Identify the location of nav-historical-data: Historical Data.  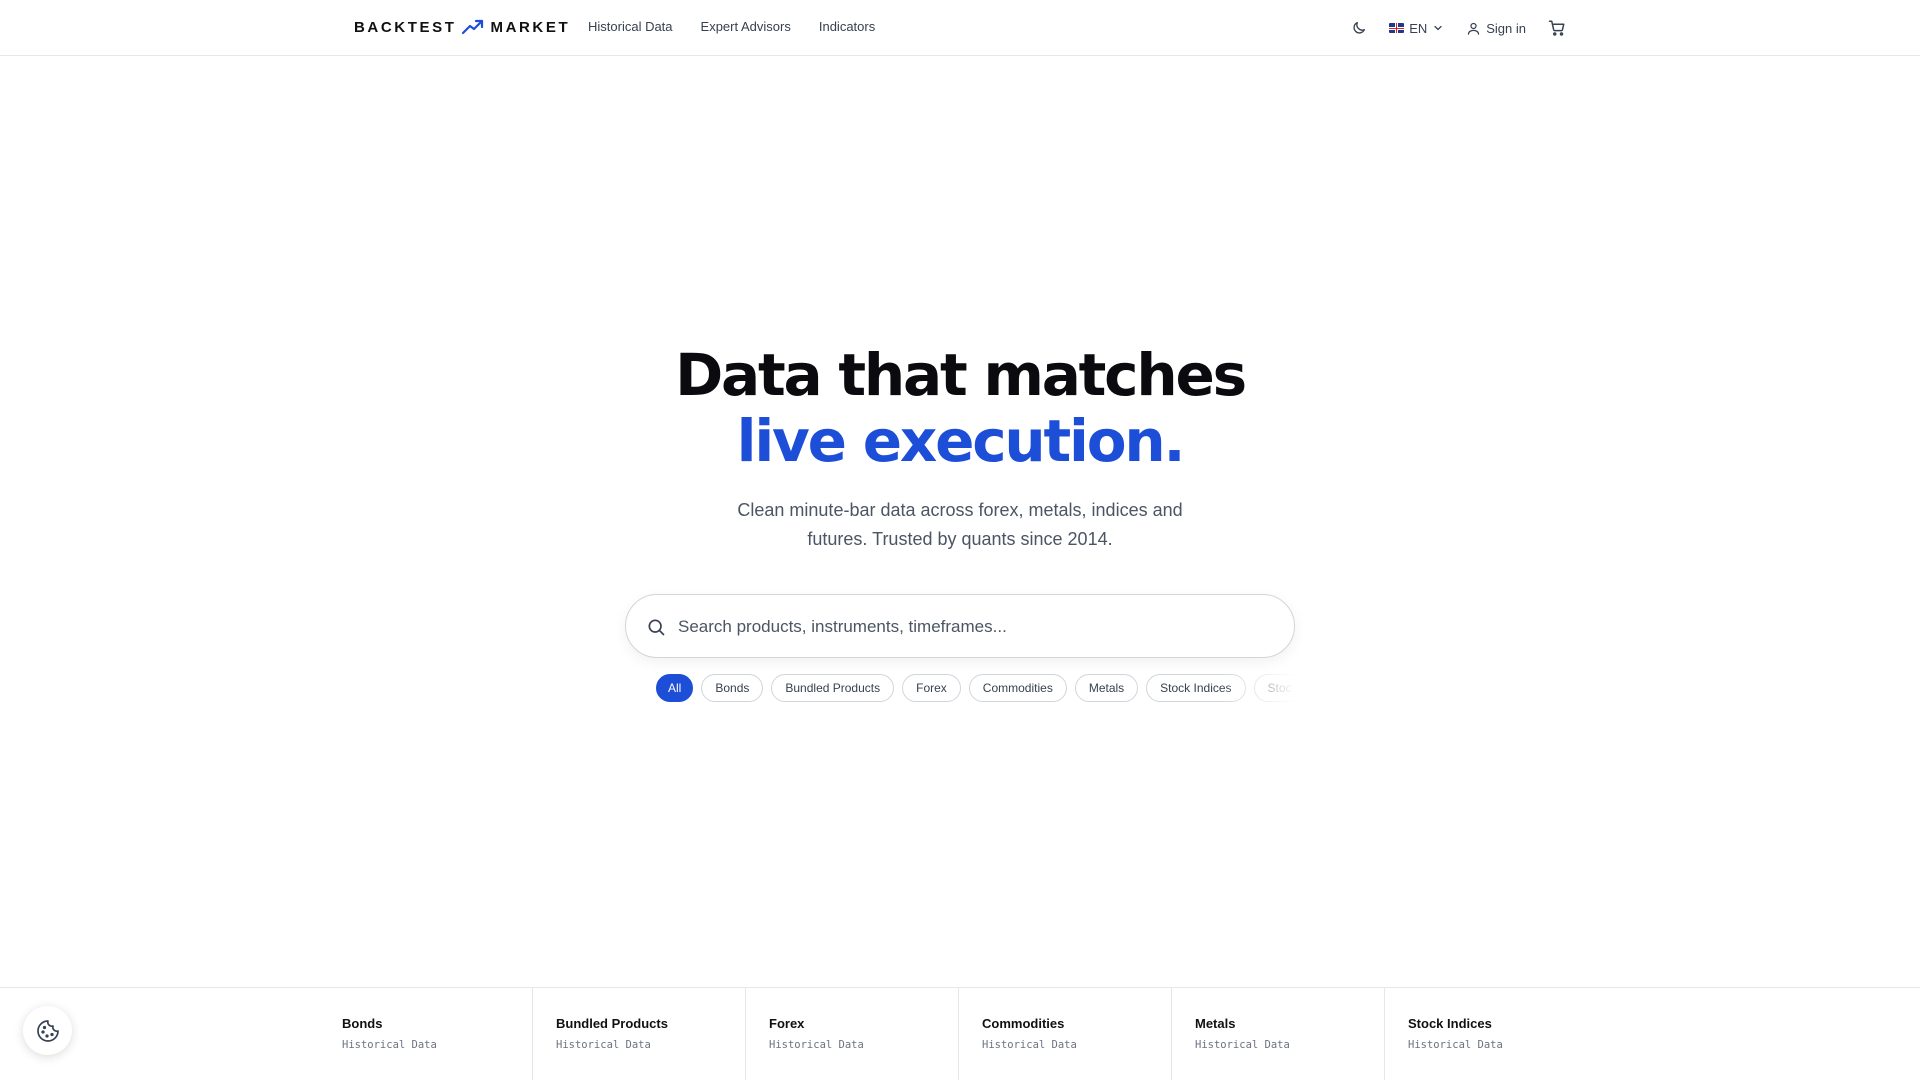
(630, 26).